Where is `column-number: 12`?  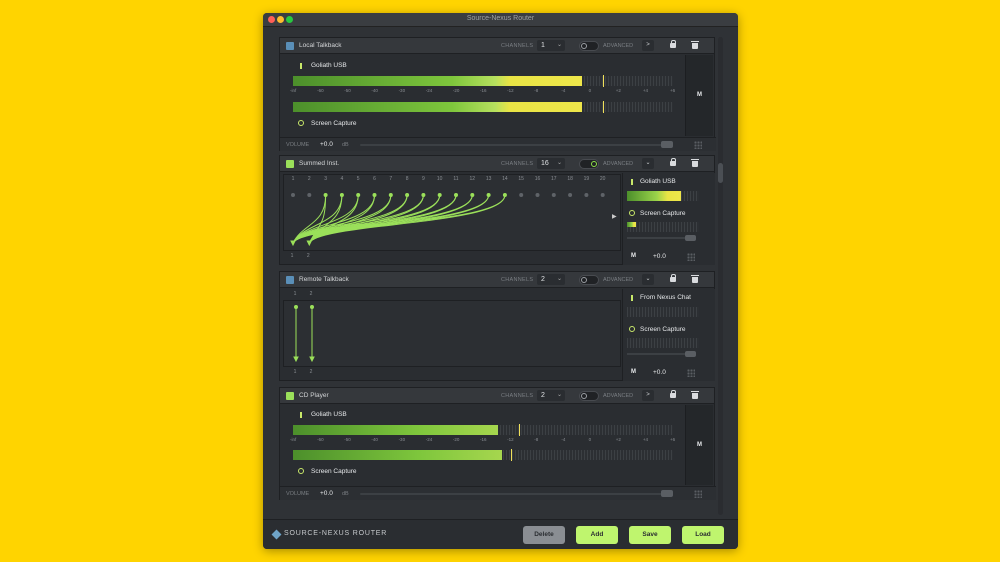
column-number: 12 is located at coordinates (472, 179).